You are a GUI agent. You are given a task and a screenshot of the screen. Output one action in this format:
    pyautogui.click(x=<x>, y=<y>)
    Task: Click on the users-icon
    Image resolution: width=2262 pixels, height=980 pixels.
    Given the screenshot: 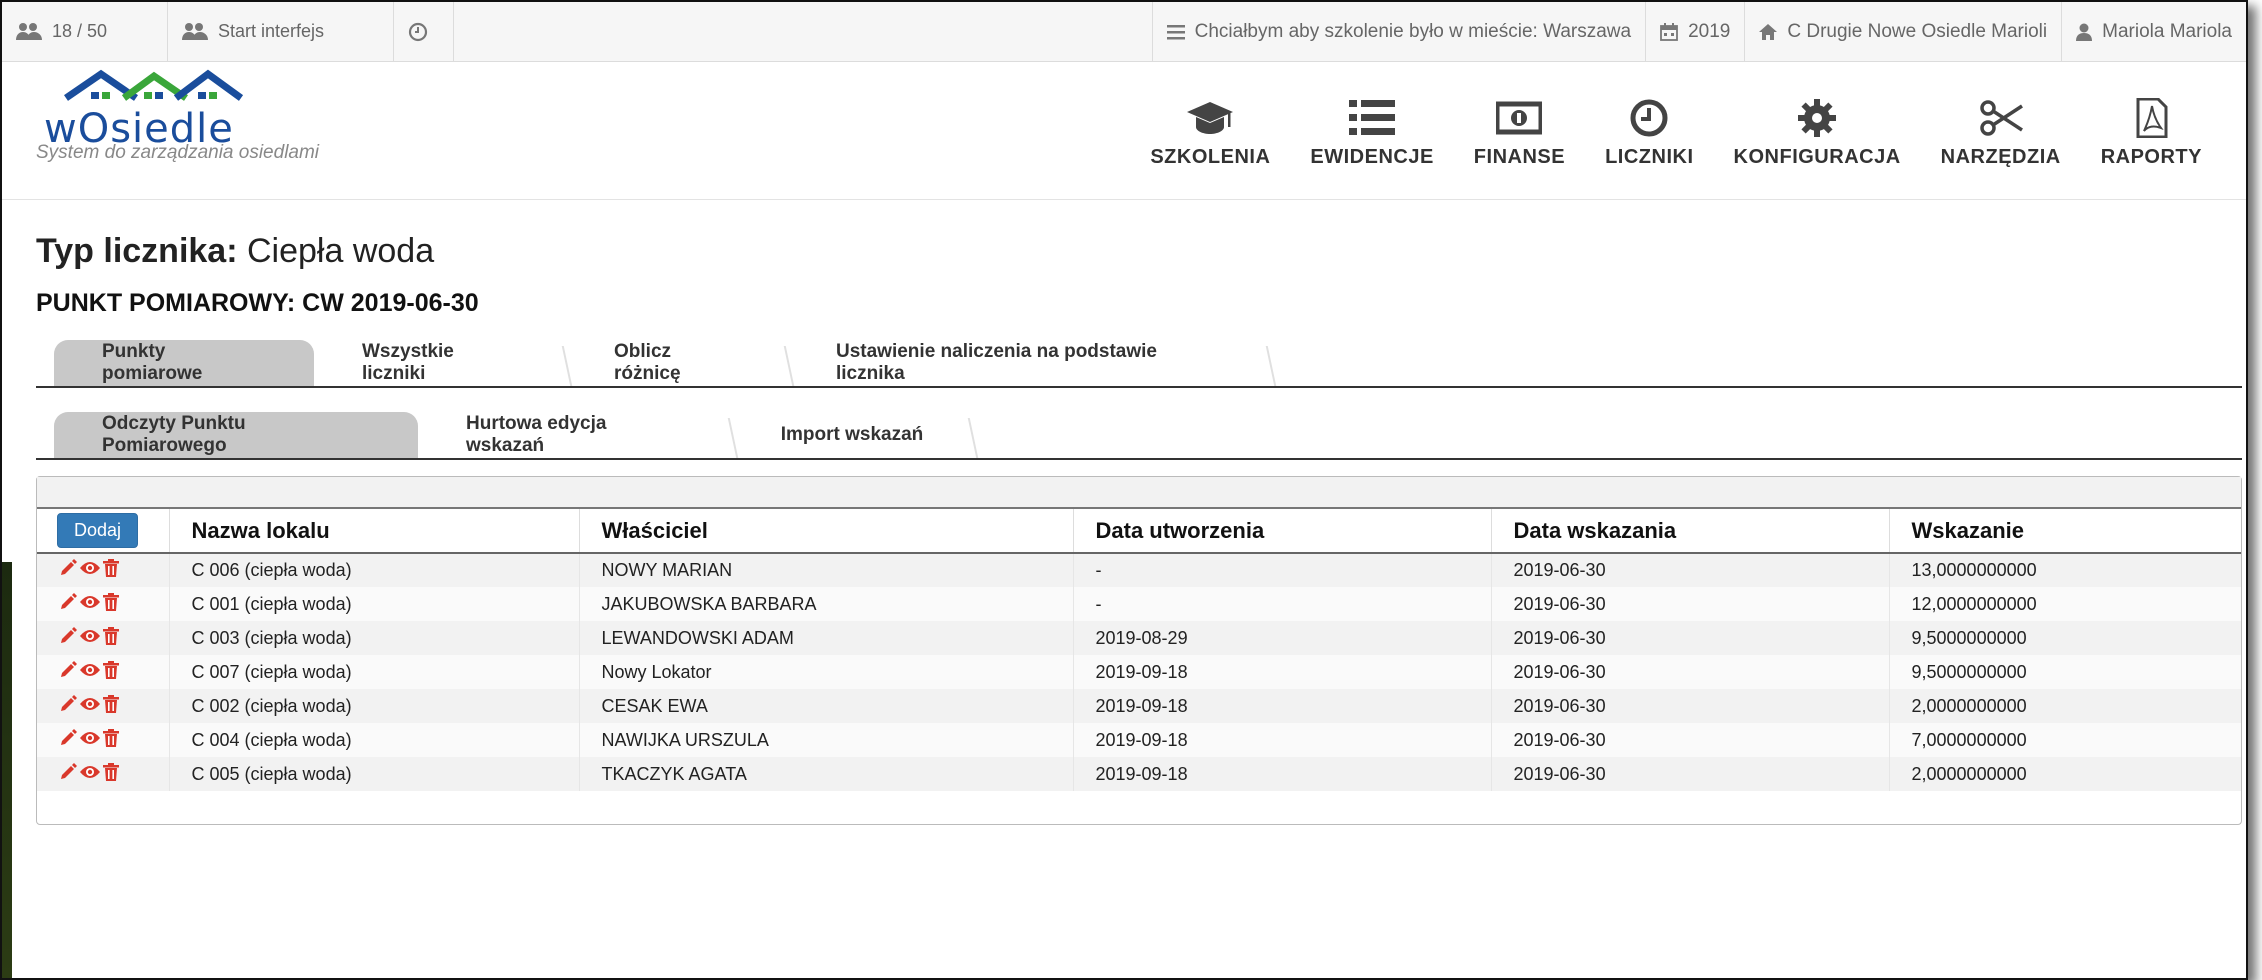 What is the action you would take?
    pyautogui.click(x=195, y=31)
    